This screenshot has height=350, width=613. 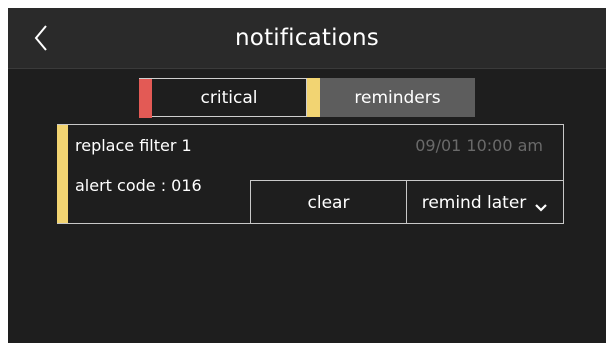 I want to click on remind-later-label: remind later, so click(x=474, y=202).